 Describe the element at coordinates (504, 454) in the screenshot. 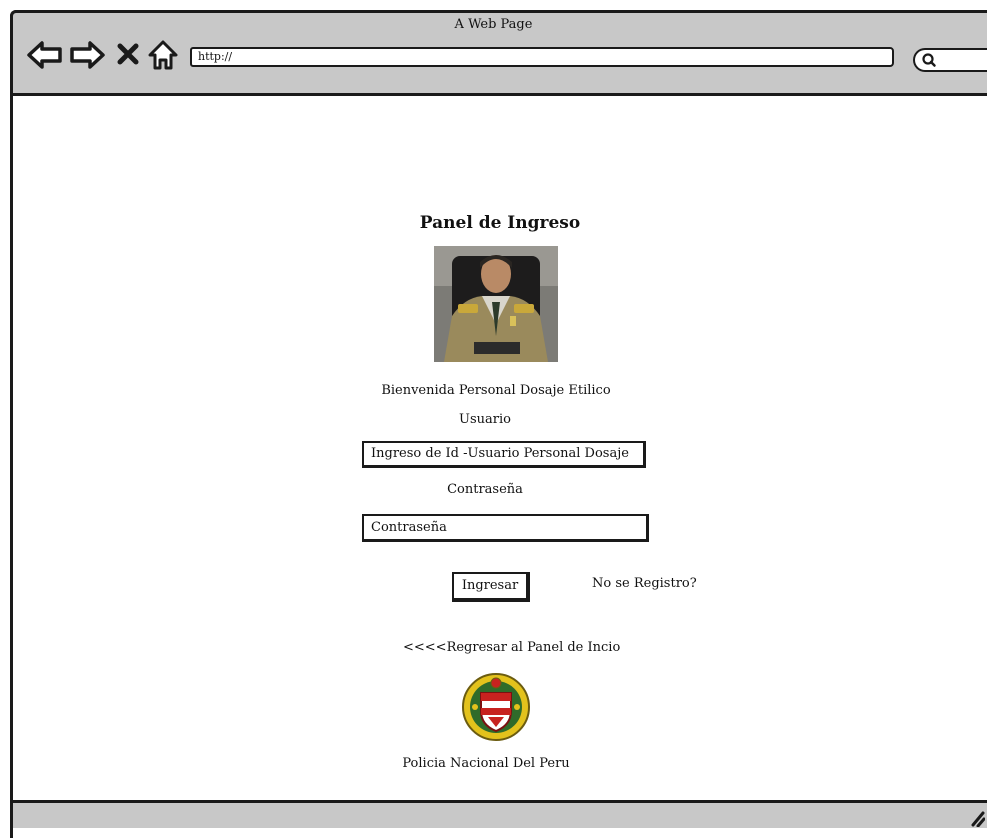

I see `username-input: Ingreso de Id -Usuario Personal Dosaje` at that location.